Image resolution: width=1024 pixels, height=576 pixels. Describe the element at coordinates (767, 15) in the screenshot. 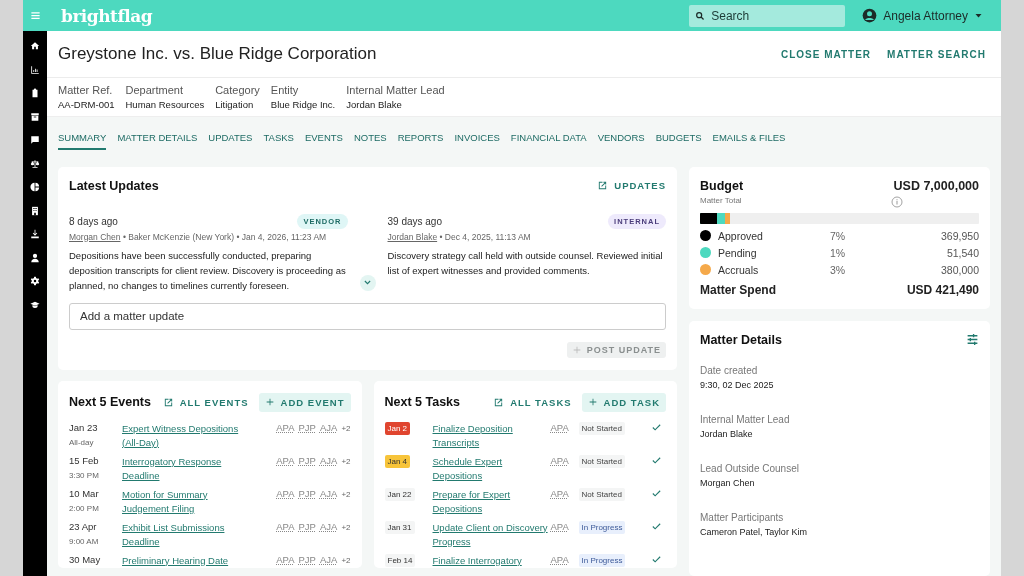

I see `search-field: Search` at that location.